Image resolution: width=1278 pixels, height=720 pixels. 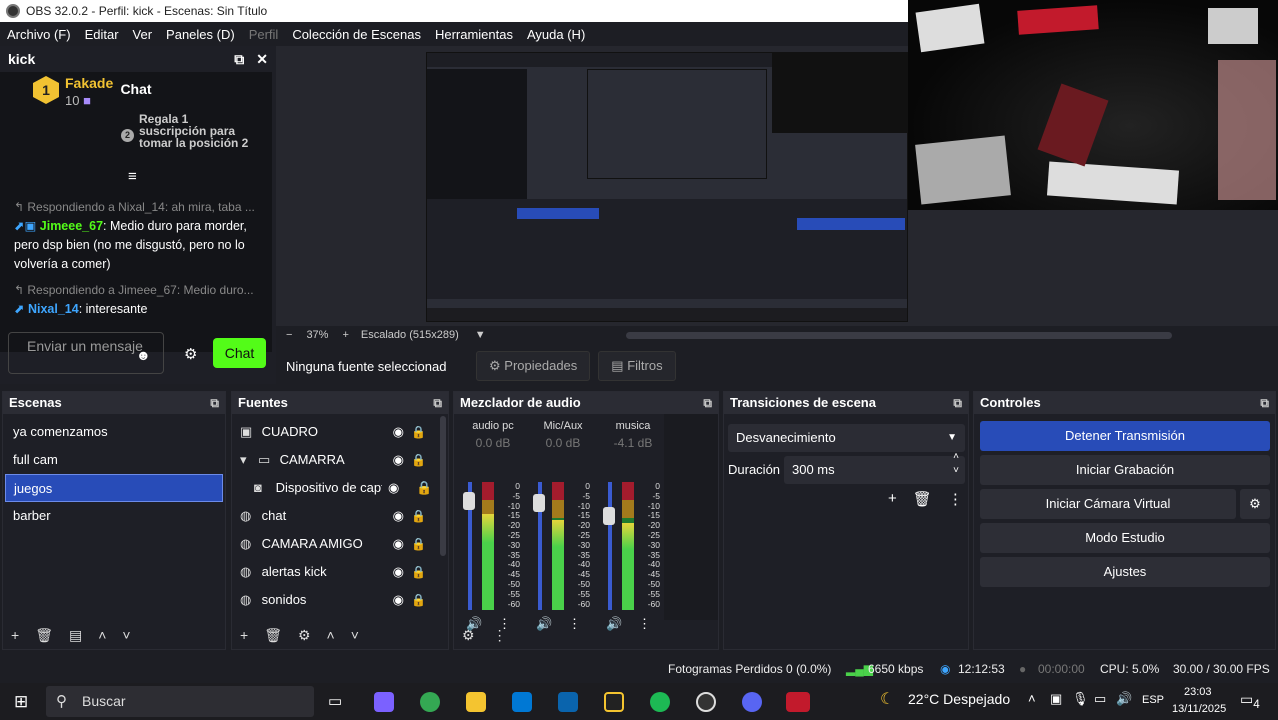 I want to click on scene-filters-icon: ▤, so click(x=75, y=635).